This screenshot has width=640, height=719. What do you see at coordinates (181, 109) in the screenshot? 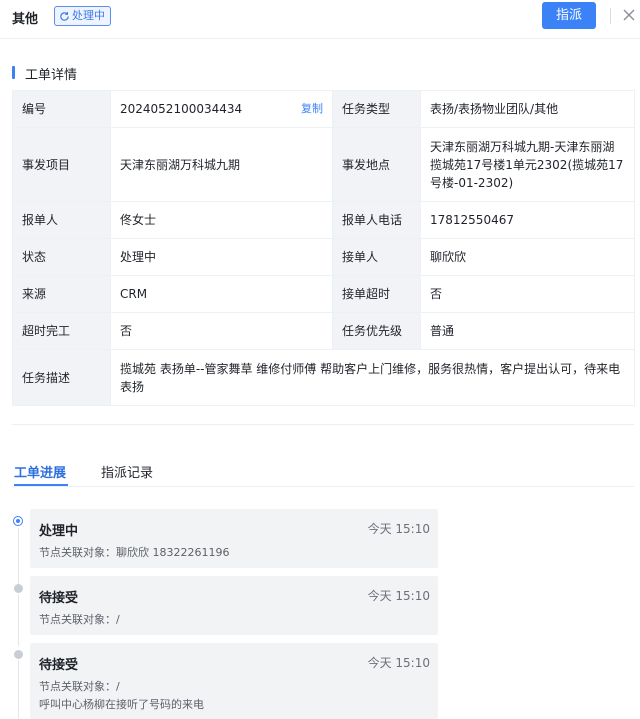
I see `ticket-number: 2024052100034434` at bounding box center [181, 109].